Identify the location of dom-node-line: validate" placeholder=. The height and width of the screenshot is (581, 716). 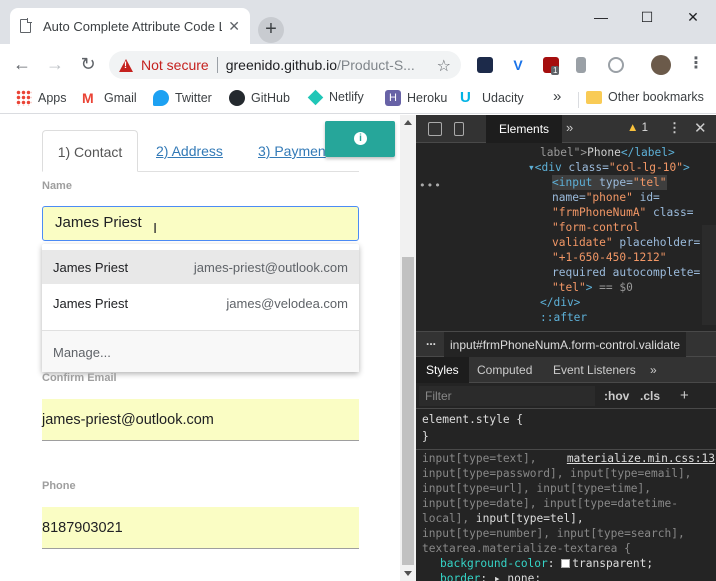
(626, 242).